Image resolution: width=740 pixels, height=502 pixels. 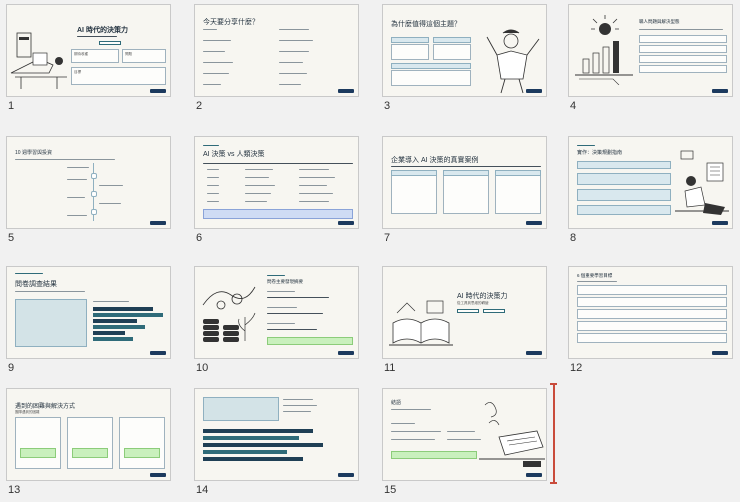 What do you see at coordinates (88, 312) in the screenshot?
I see `slide-9: 問卷調查結果` at bounding box center [88, 312].